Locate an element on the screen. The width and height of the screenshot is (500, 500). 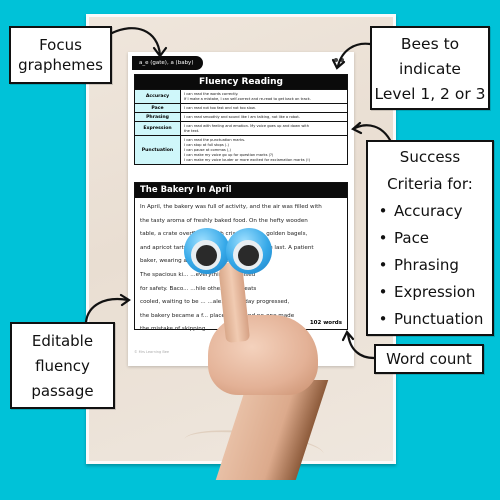
callout-text: graphemes is located at coordinates (60, 65).